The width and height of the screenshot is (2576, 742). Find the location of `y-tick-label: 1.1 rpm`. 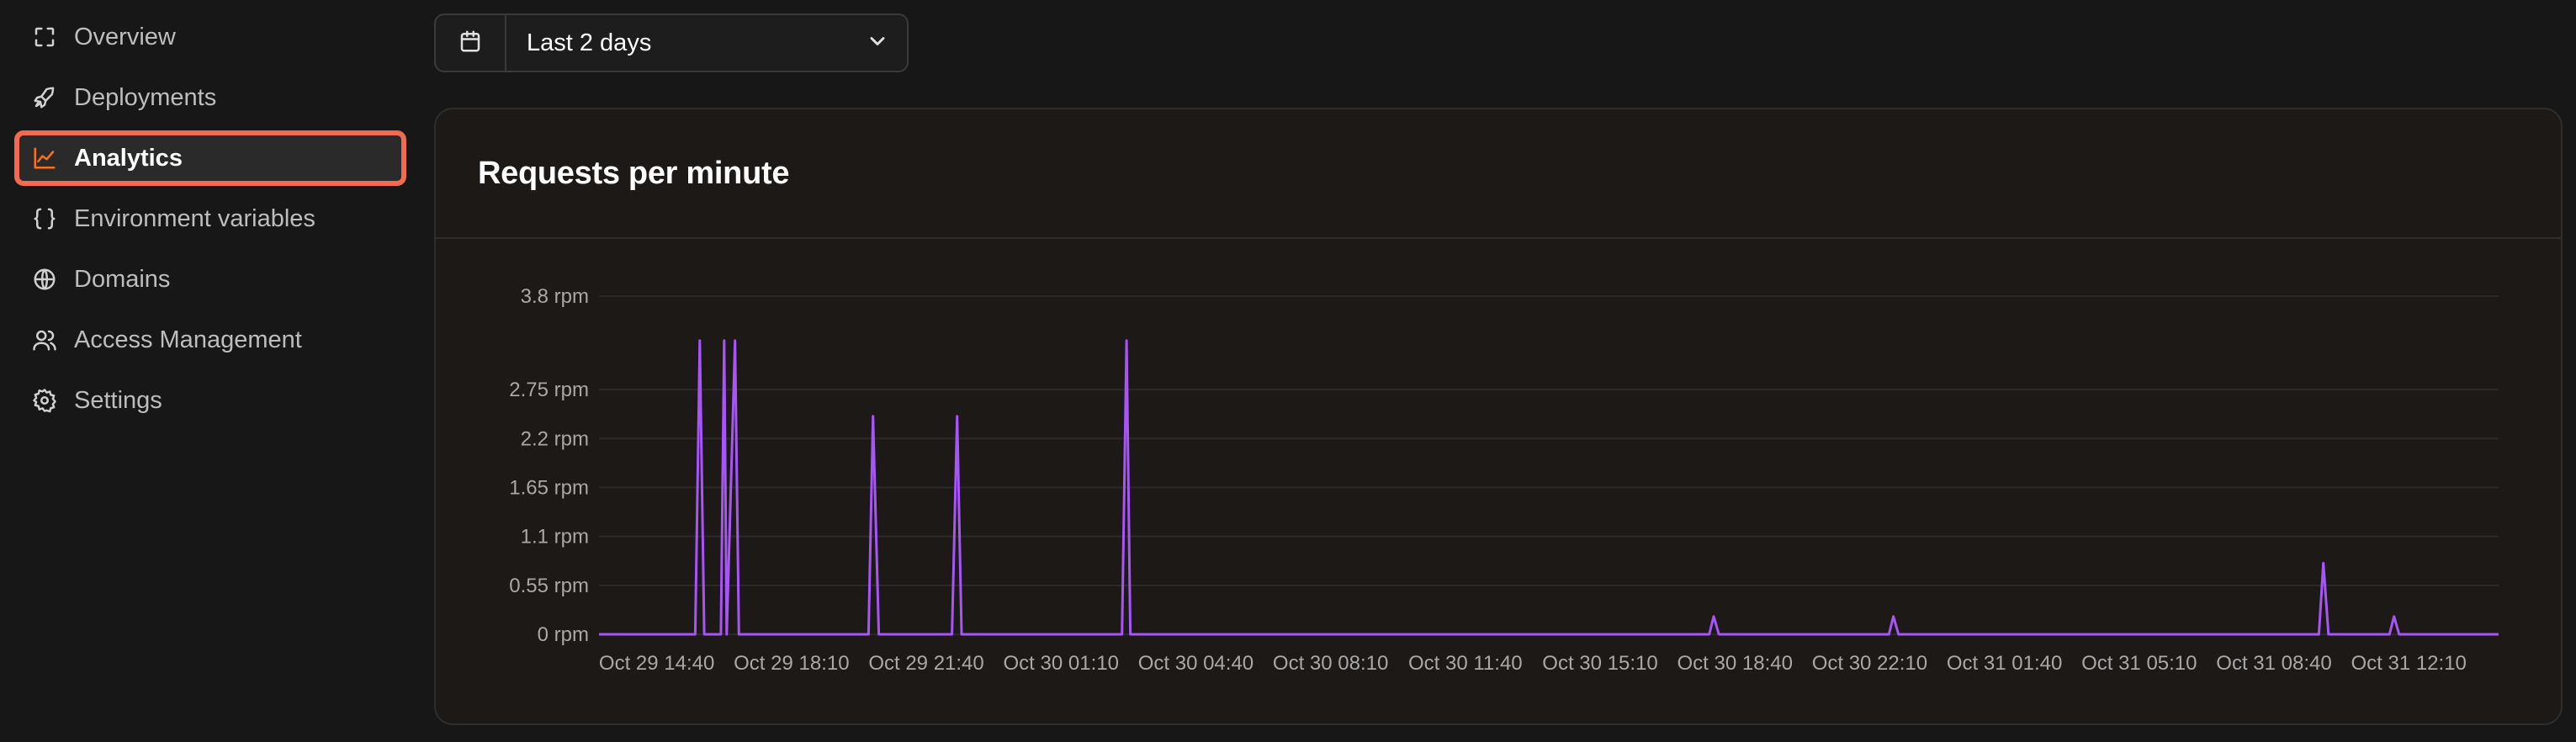

y-tick-label: 1.1 rpm is located at coordinates (555, 537).